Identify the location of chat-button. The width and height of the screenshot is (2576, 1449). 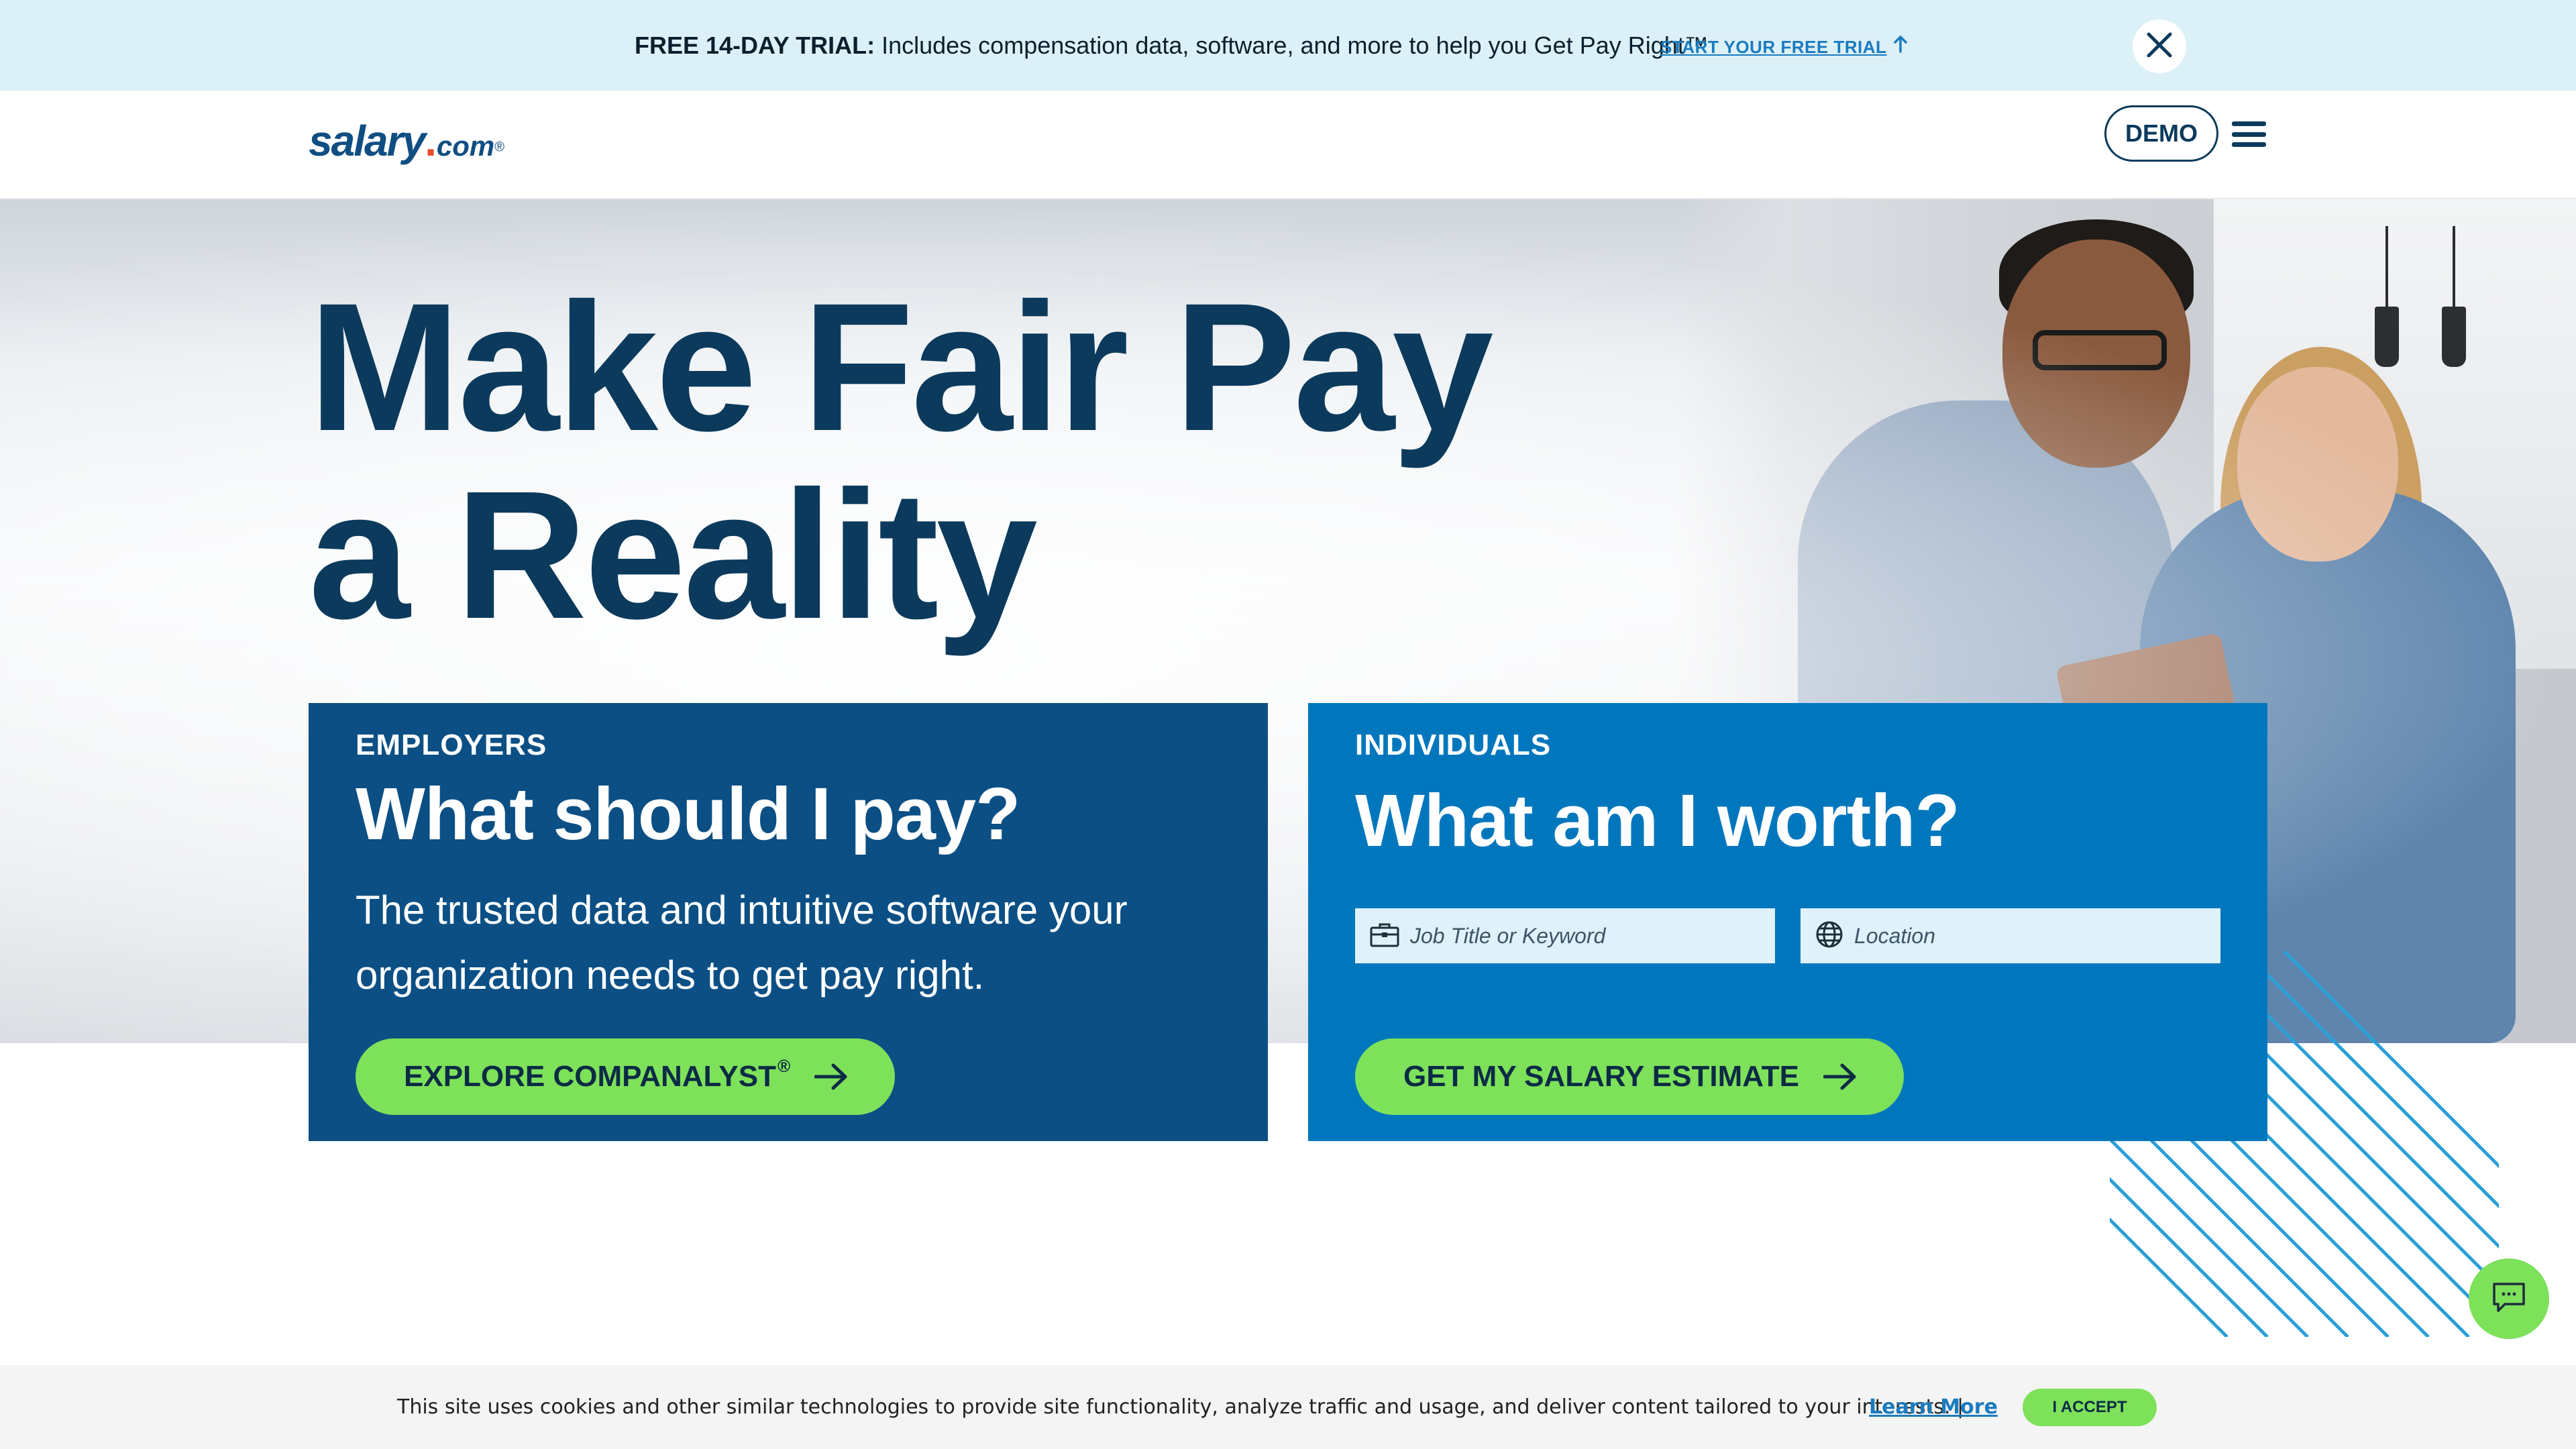
(2509, 1298).